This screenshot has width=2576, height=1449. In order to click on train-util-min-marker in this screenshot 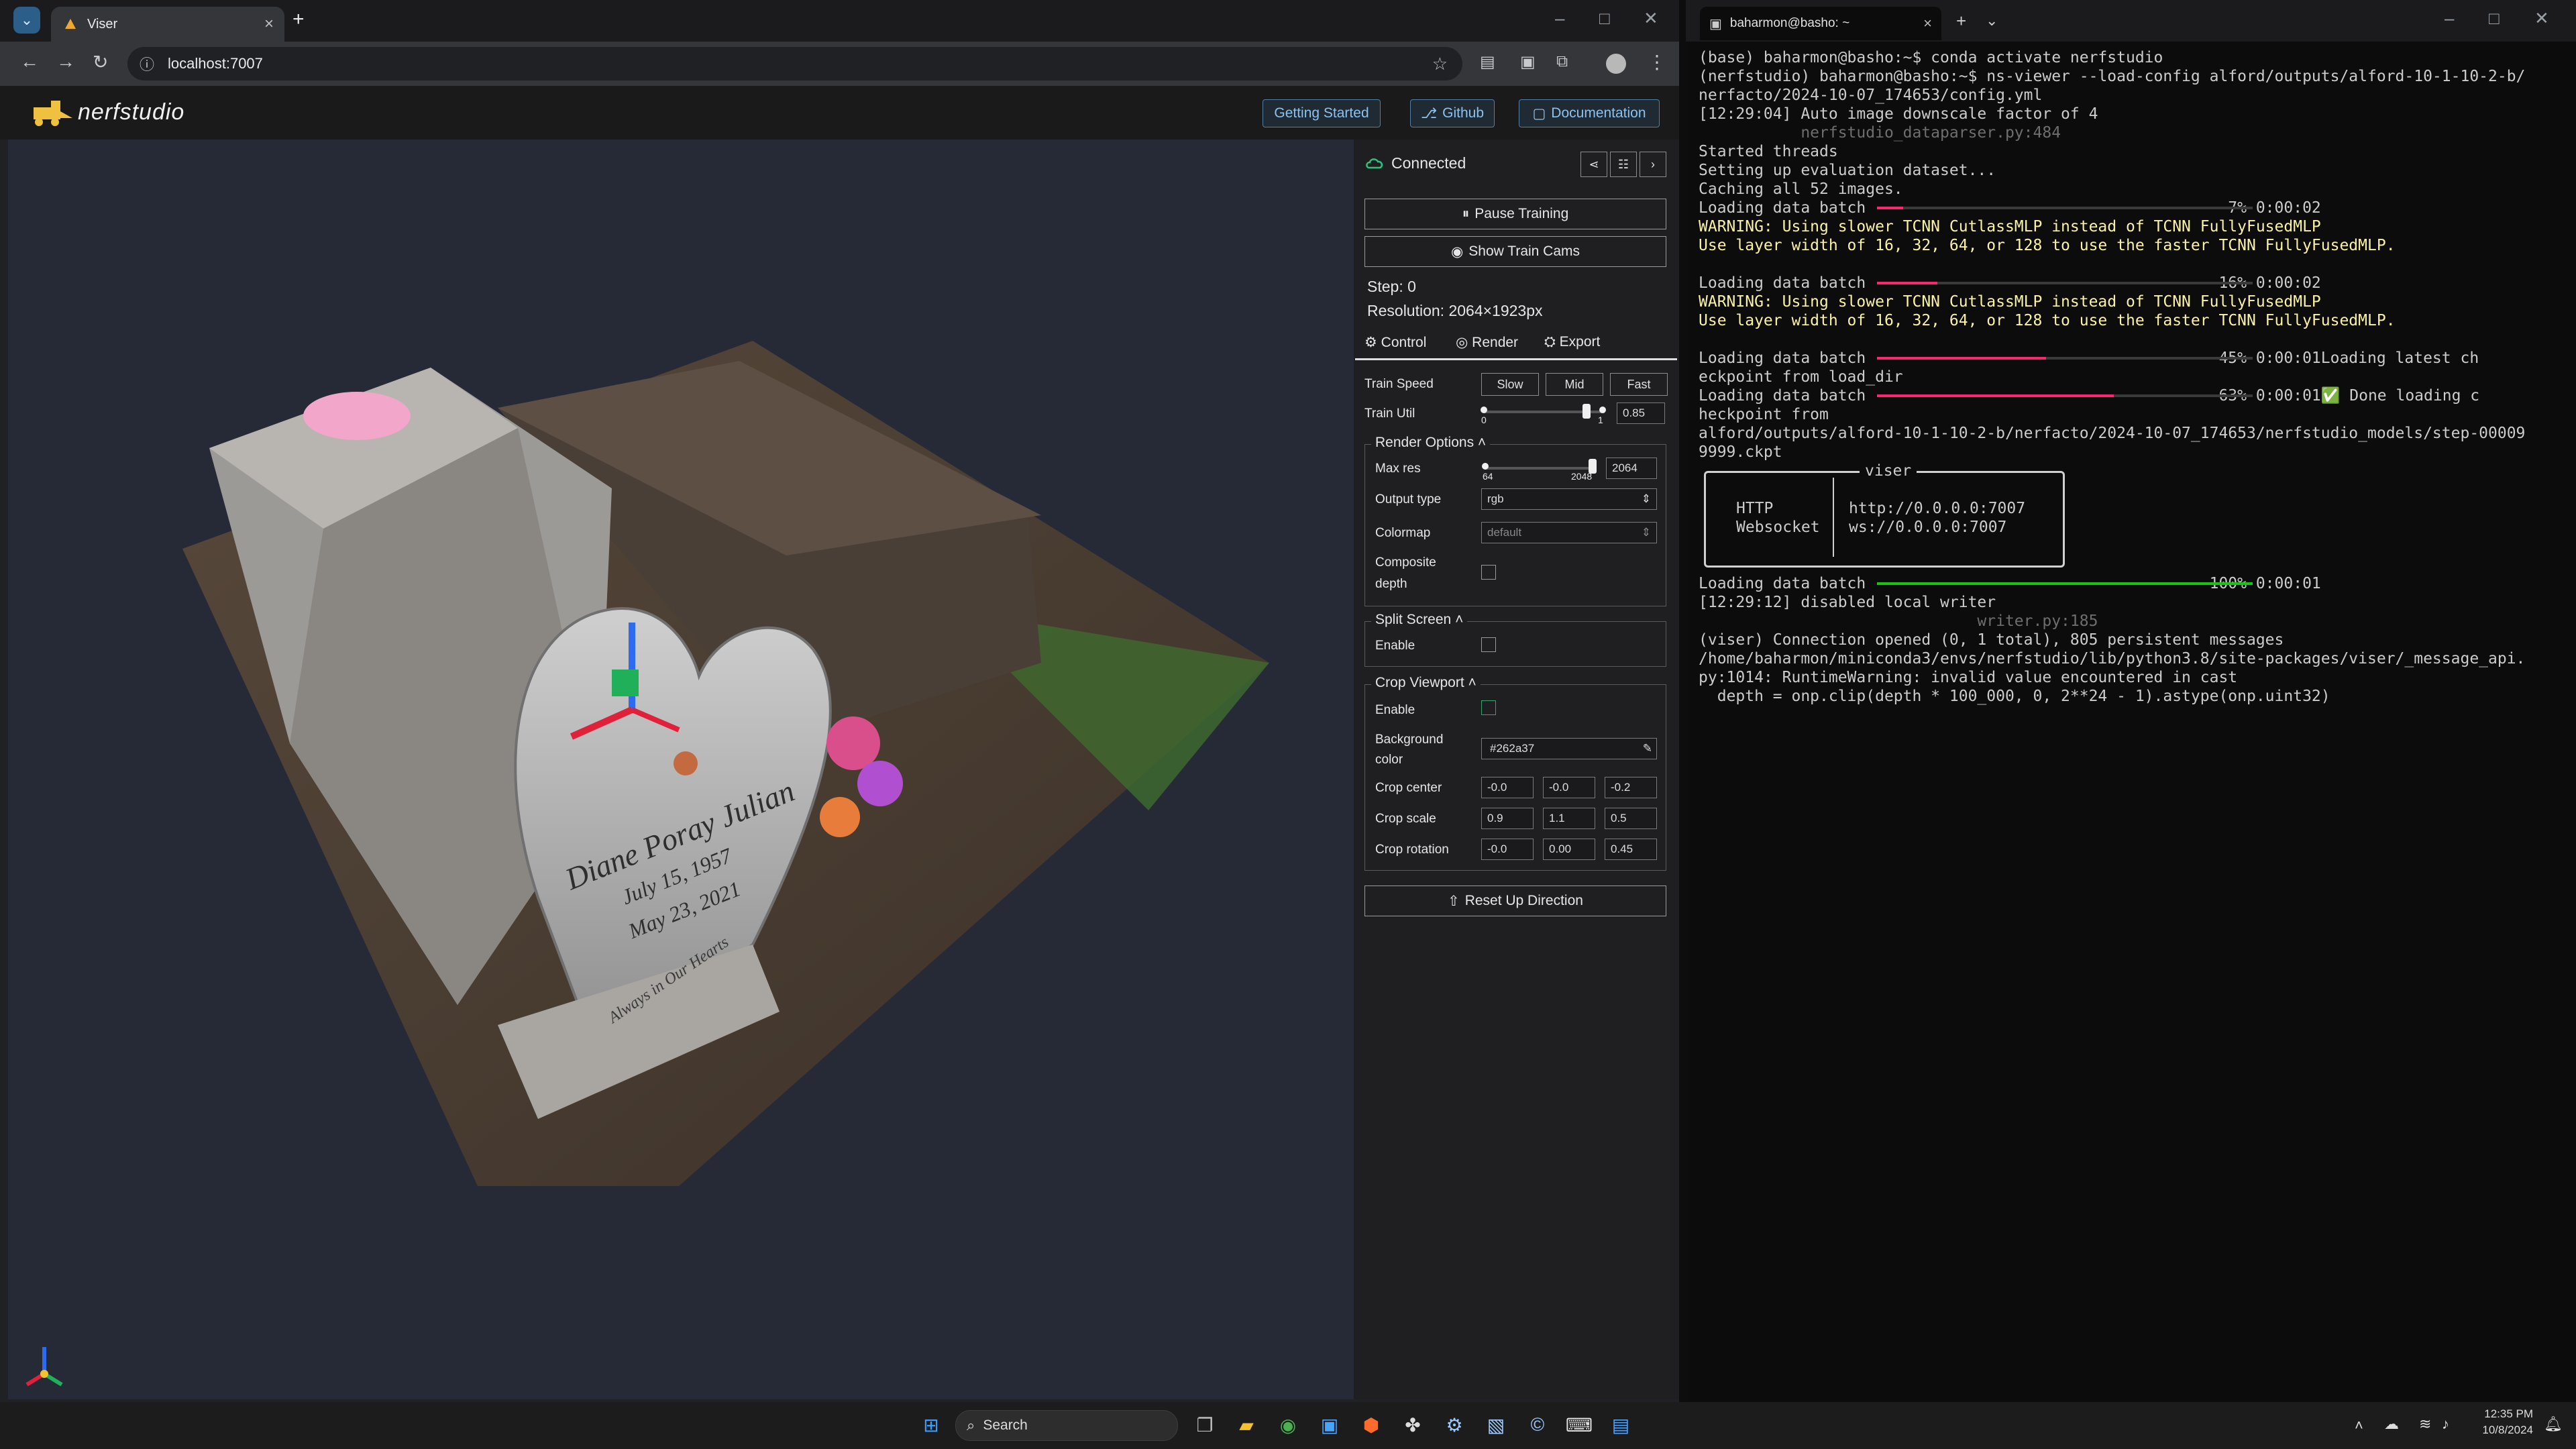, I will do `click(1484, 410)`.